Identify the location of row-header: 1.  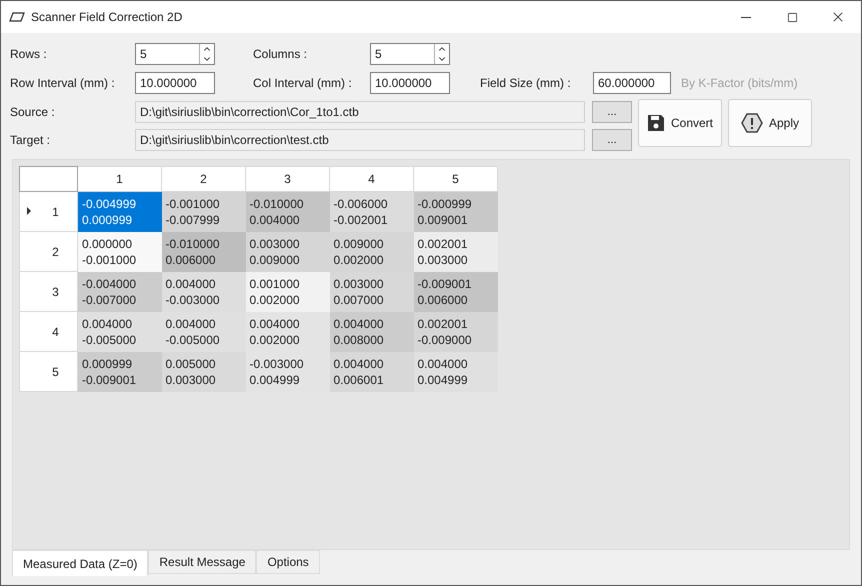
(49, 212).